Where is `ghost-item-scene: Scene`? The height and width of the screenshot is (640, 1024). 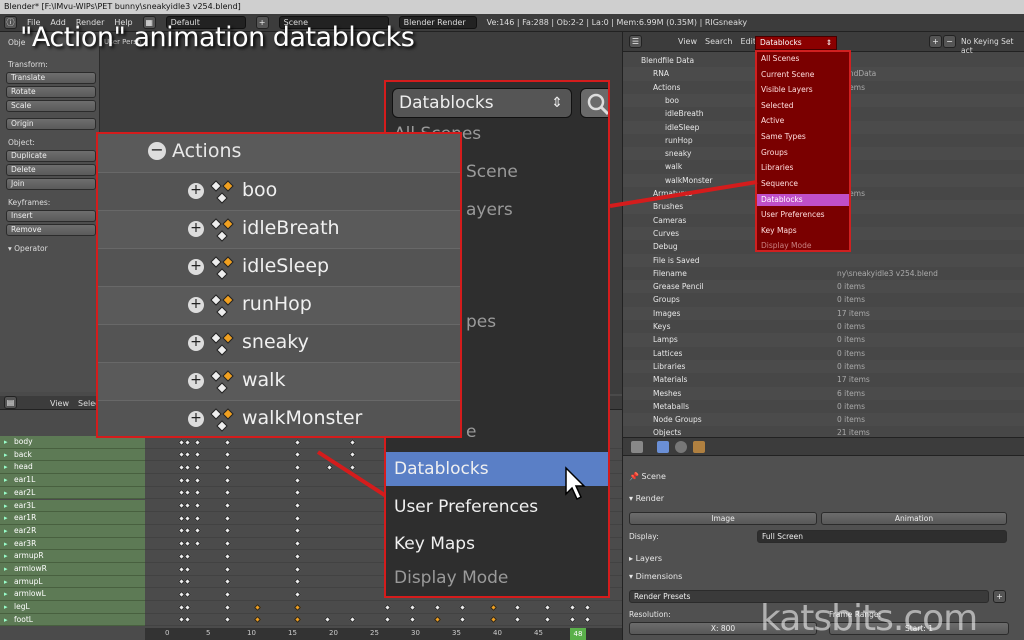
ghost-item-scene: Scene is located at coordinates (492, 172).